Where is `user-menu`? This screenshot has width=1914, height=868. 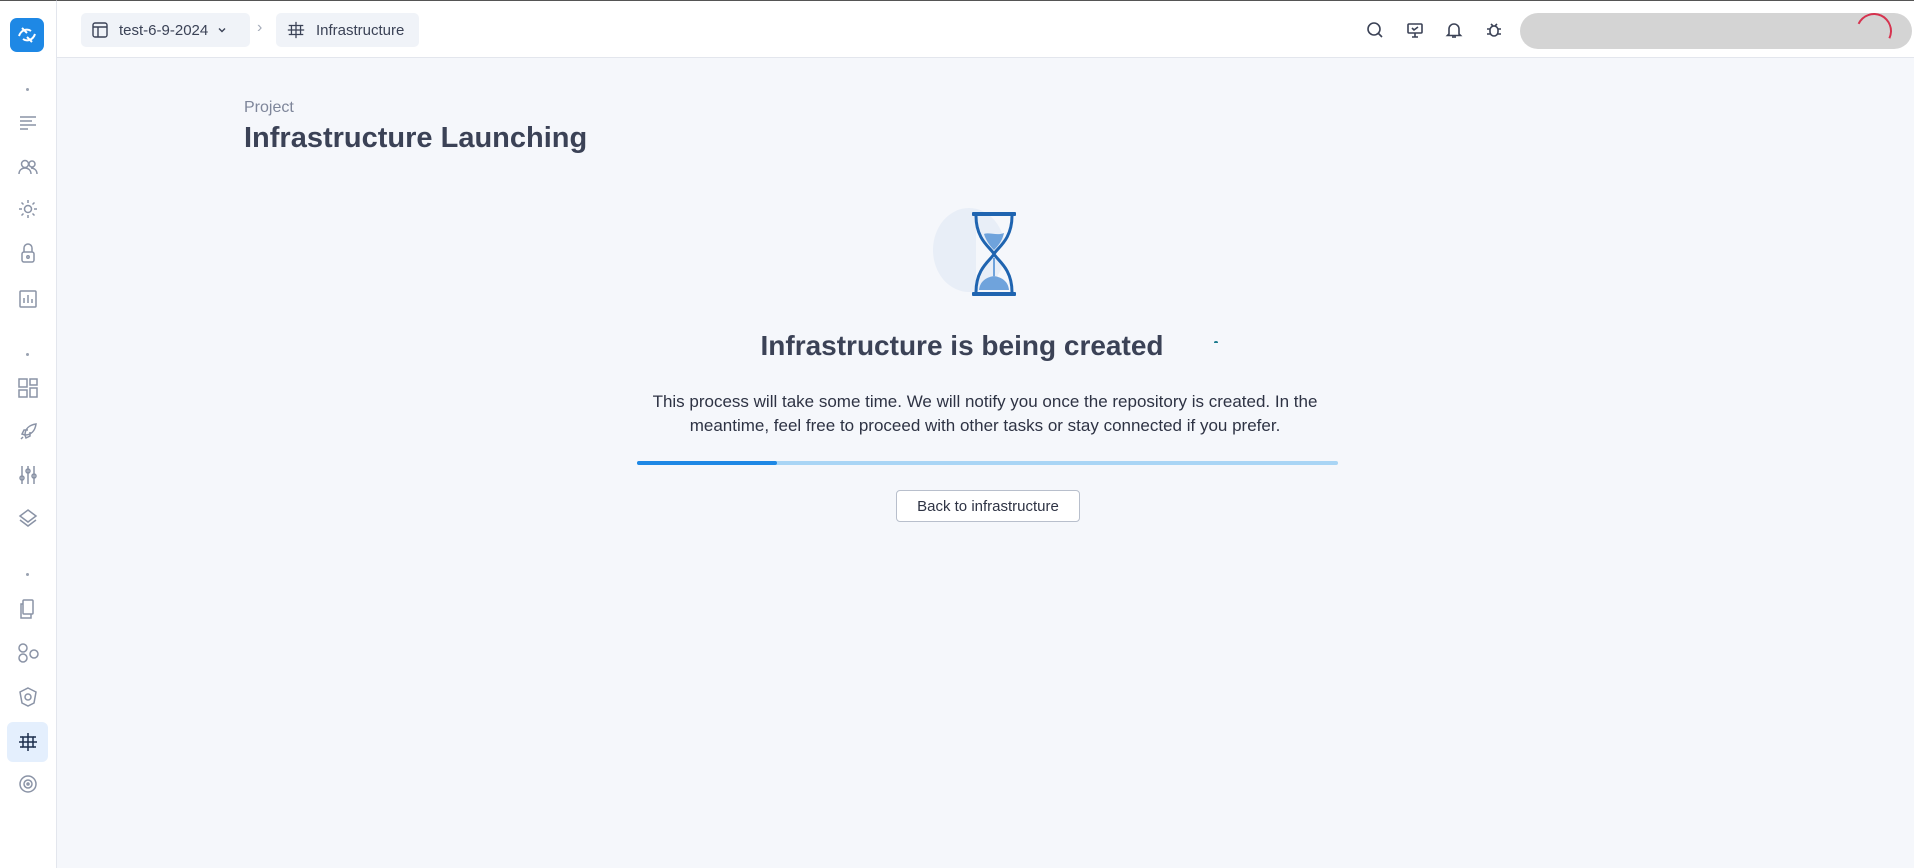 user-menu is located at coordinates (1716, 31).